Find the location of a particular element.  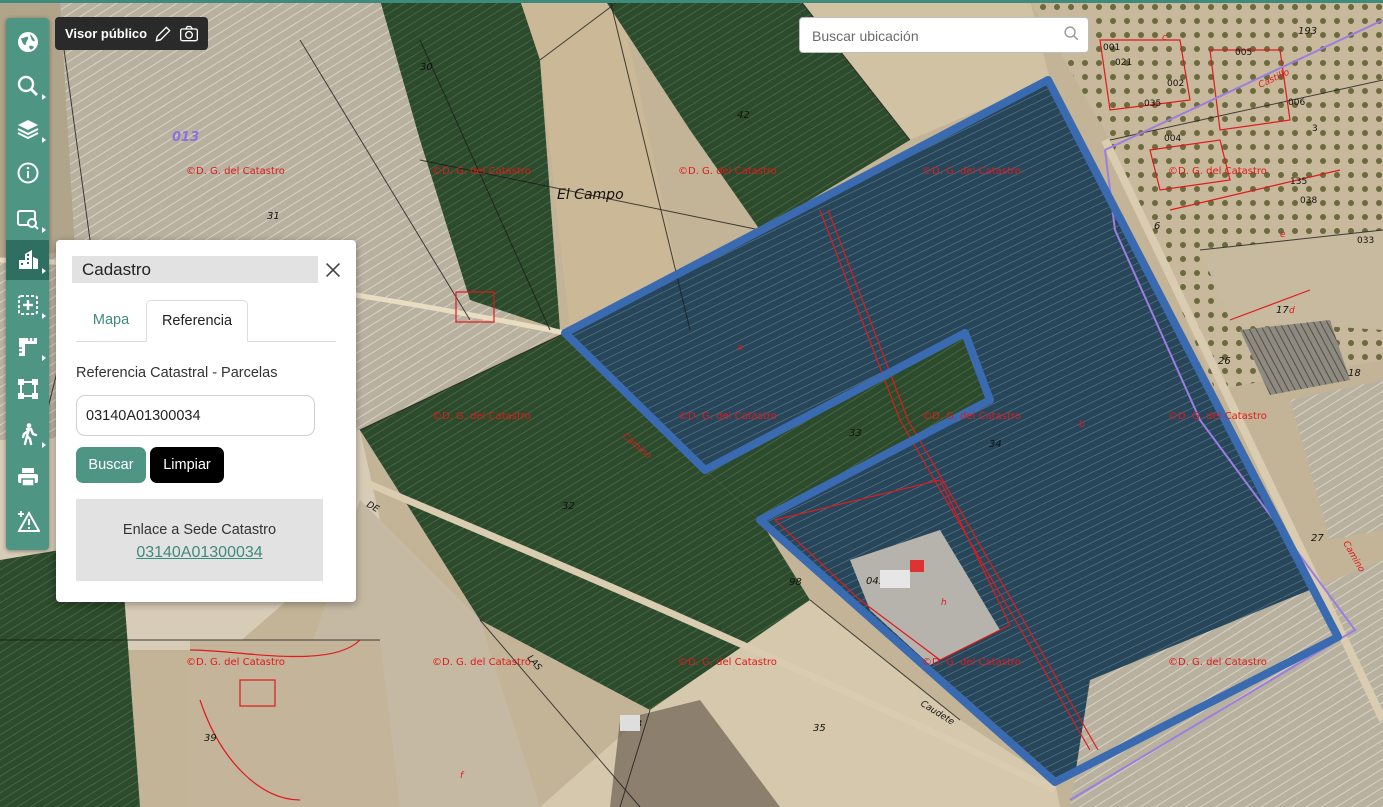

layers-icon is located at coordinates (27, 130).